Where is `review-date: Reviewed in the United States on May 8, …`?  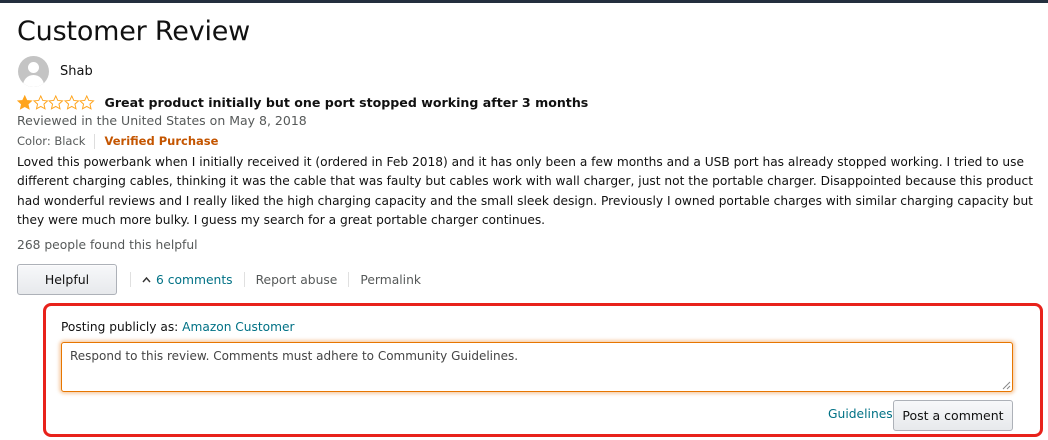
review-date: Reviewed in the United States on May 8, … is located at coordinates (162, 120).